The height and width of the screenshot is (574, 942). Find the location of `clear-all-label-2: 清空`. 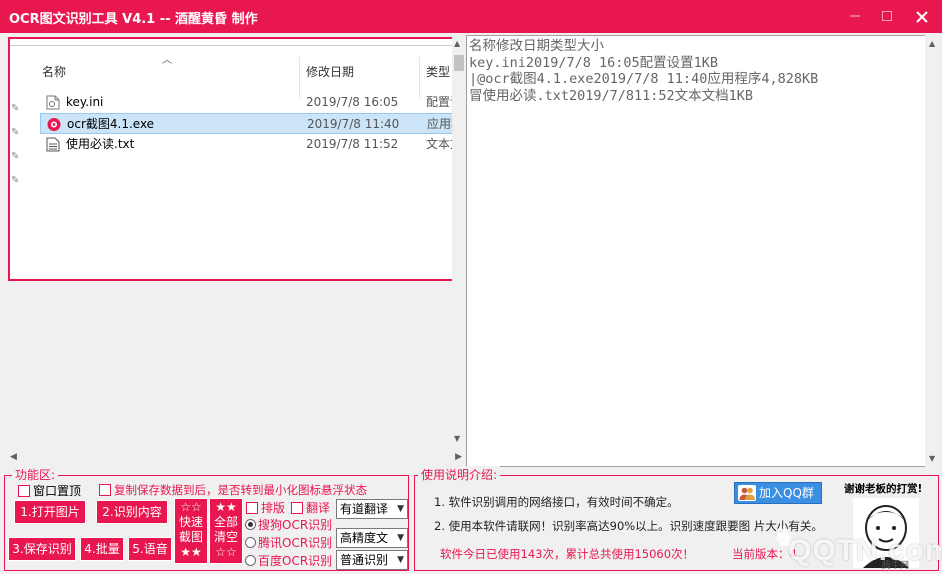

clear-all-label-2: 清空 is located at coordinates (225, 537).